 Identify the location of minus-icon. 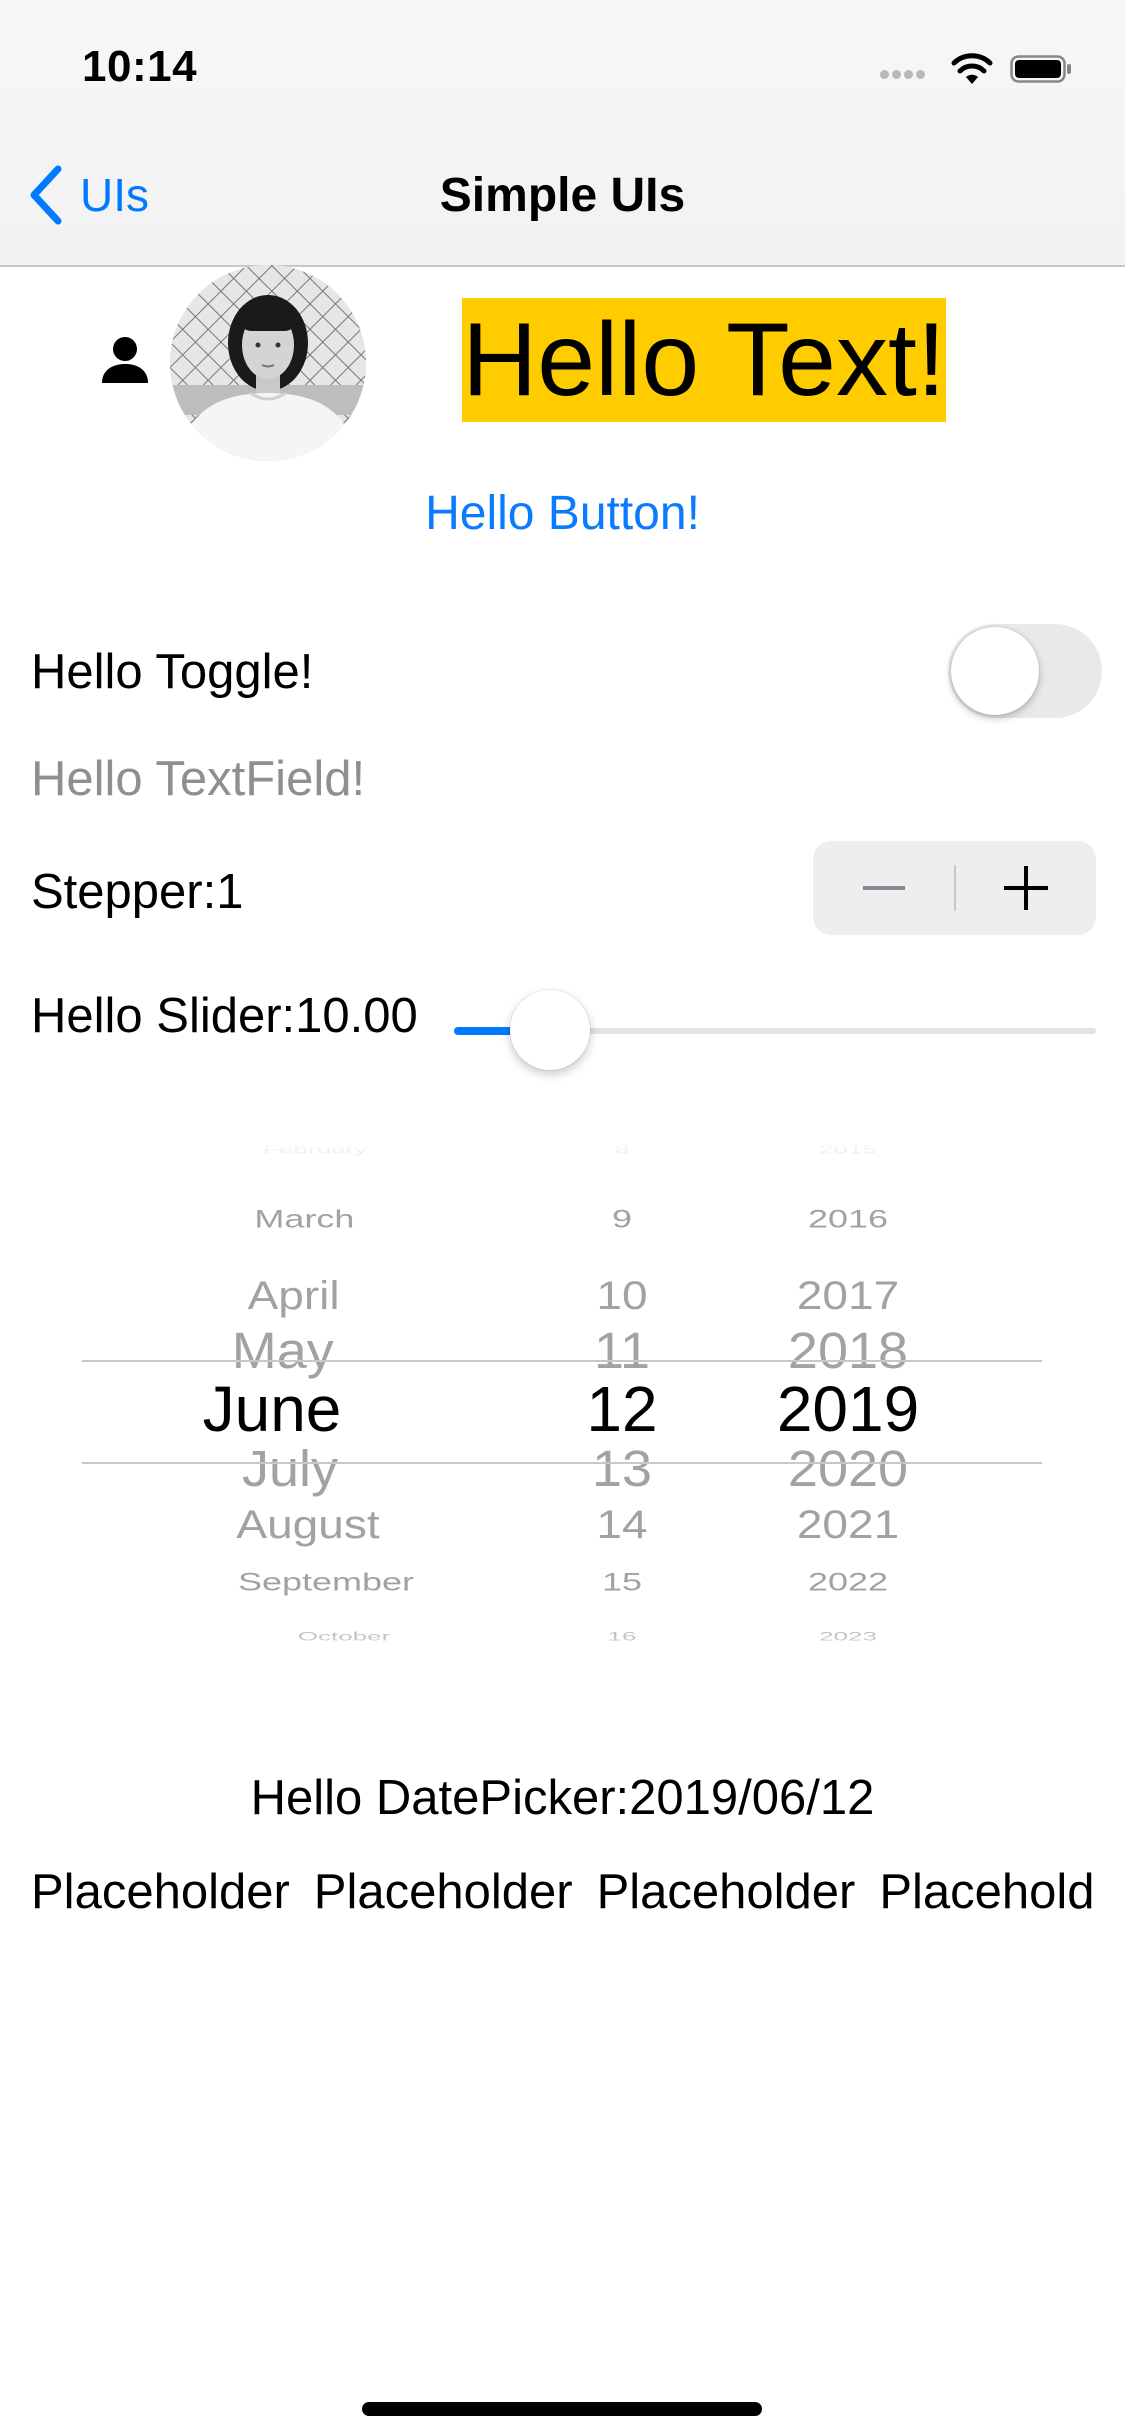
(884, 888).